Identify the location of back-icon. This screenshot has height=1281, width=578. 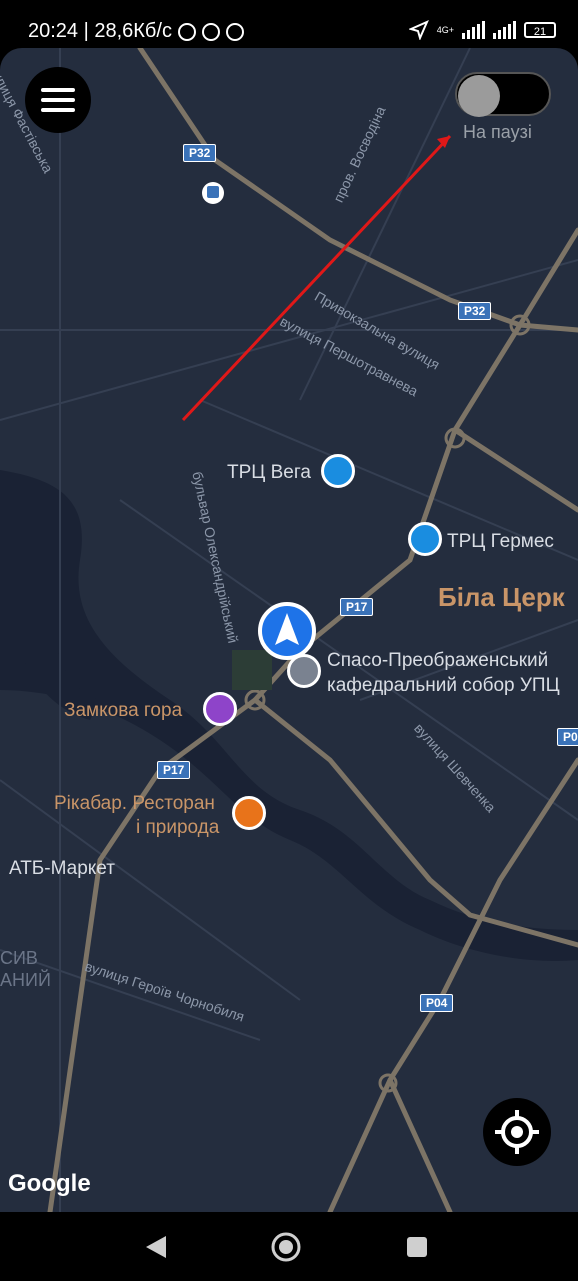
(156, 1247).